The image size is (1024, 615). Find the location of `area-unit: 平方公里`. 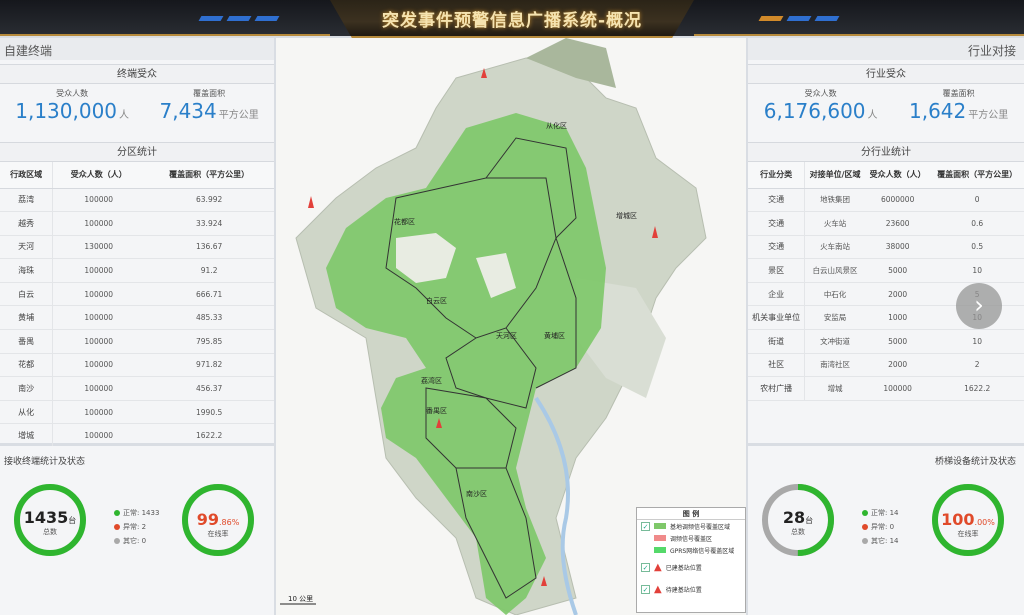

area-unit: 平方公里 is located at coordinates (988, 115).